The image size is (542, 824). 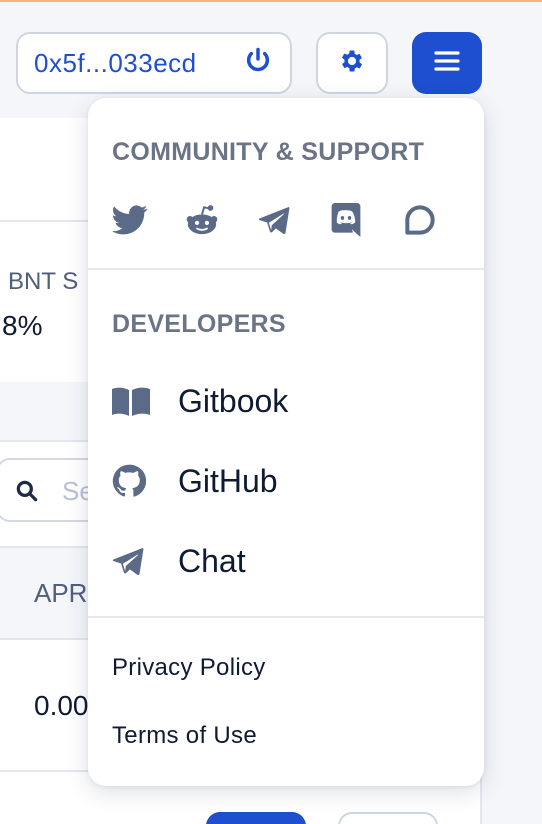 What do you see at coordinates (61, 593) in the screenshot?
I see `column-header-apr: APR` at bounding box center [61, 593].